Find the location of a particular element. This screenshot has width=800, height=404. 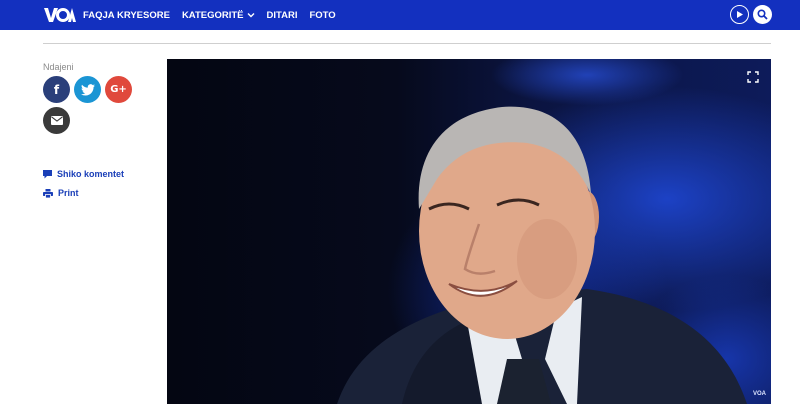

share-buttons-row: f G+ is located at coordinates (87, 89).